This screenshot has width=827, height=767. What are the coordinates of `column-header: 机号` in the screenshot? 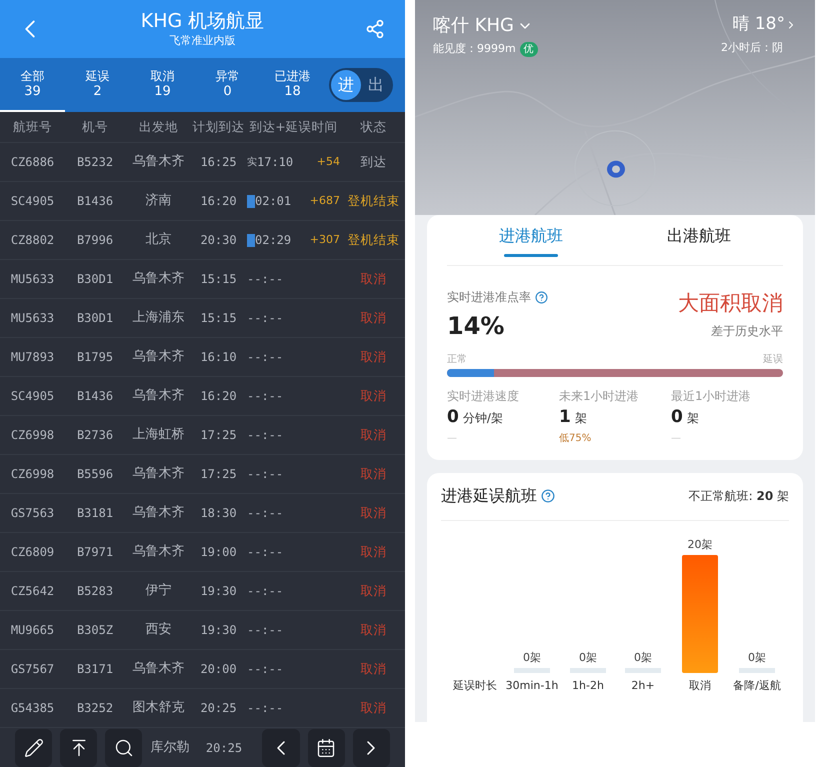 It's located at (95, 127).